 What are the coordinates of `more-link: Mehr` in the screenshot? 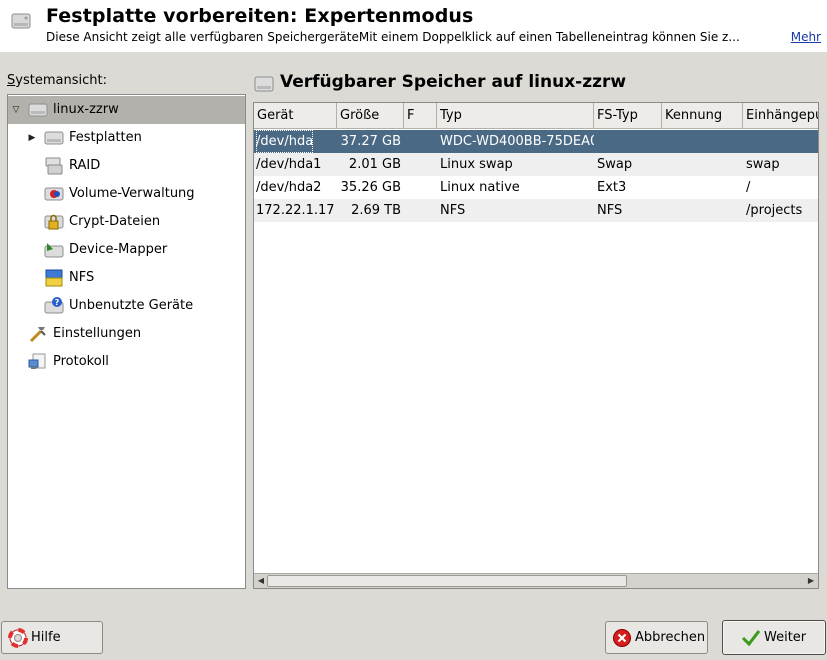 It's located at (803, 37).